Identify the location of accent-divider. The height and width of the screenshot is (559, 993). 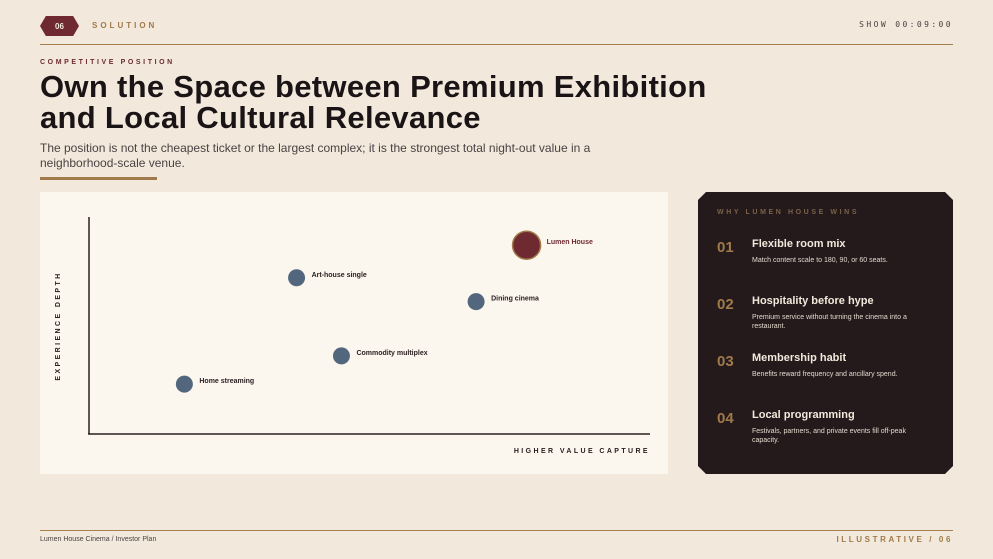
(98, 178).